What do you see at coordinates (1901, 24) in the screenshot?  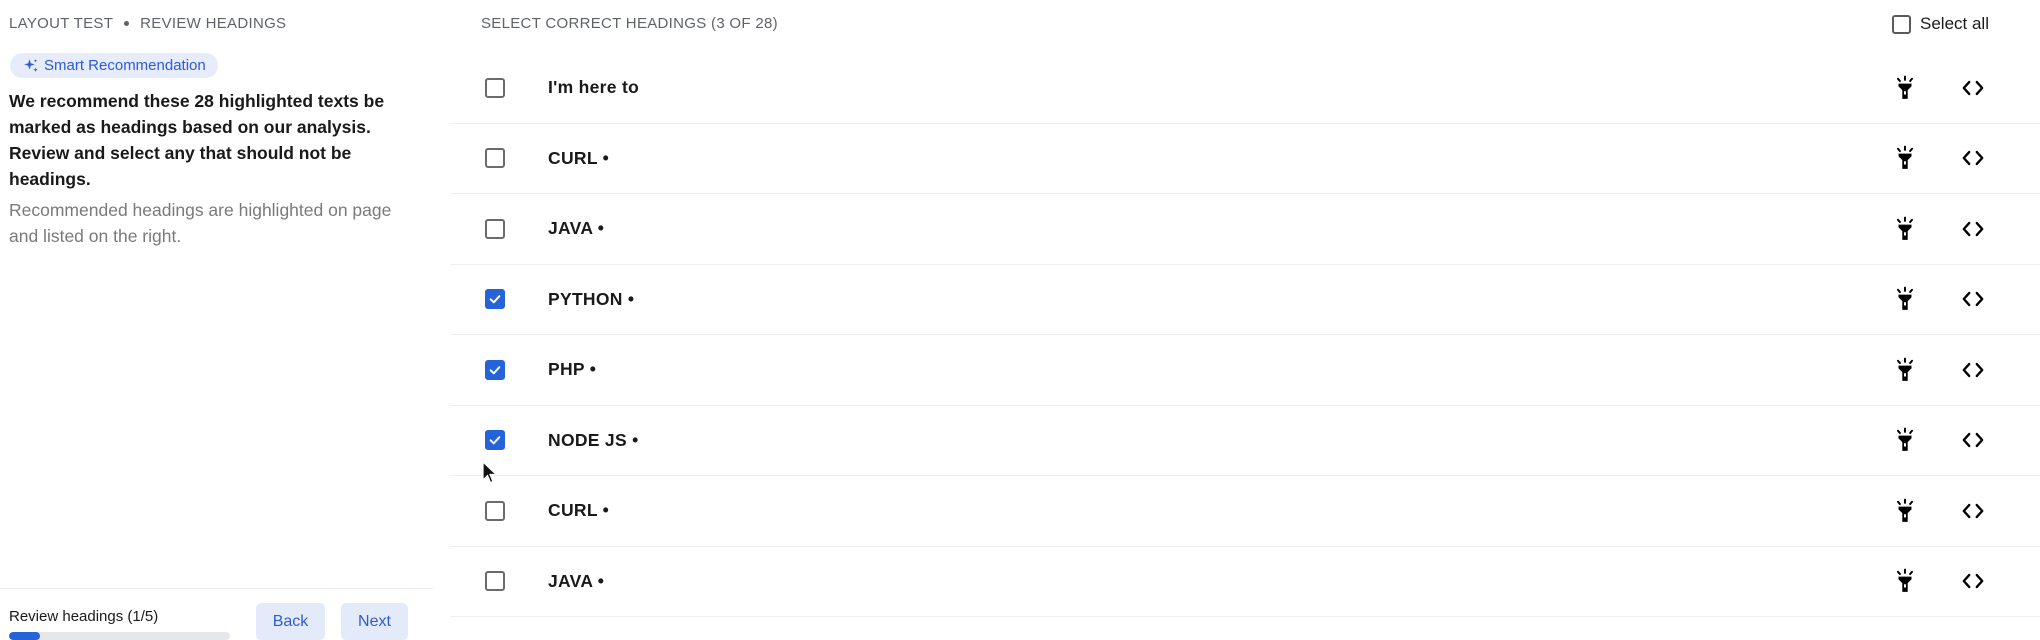 I see `select-all-checkbox` at bounding box center [1901, 24].